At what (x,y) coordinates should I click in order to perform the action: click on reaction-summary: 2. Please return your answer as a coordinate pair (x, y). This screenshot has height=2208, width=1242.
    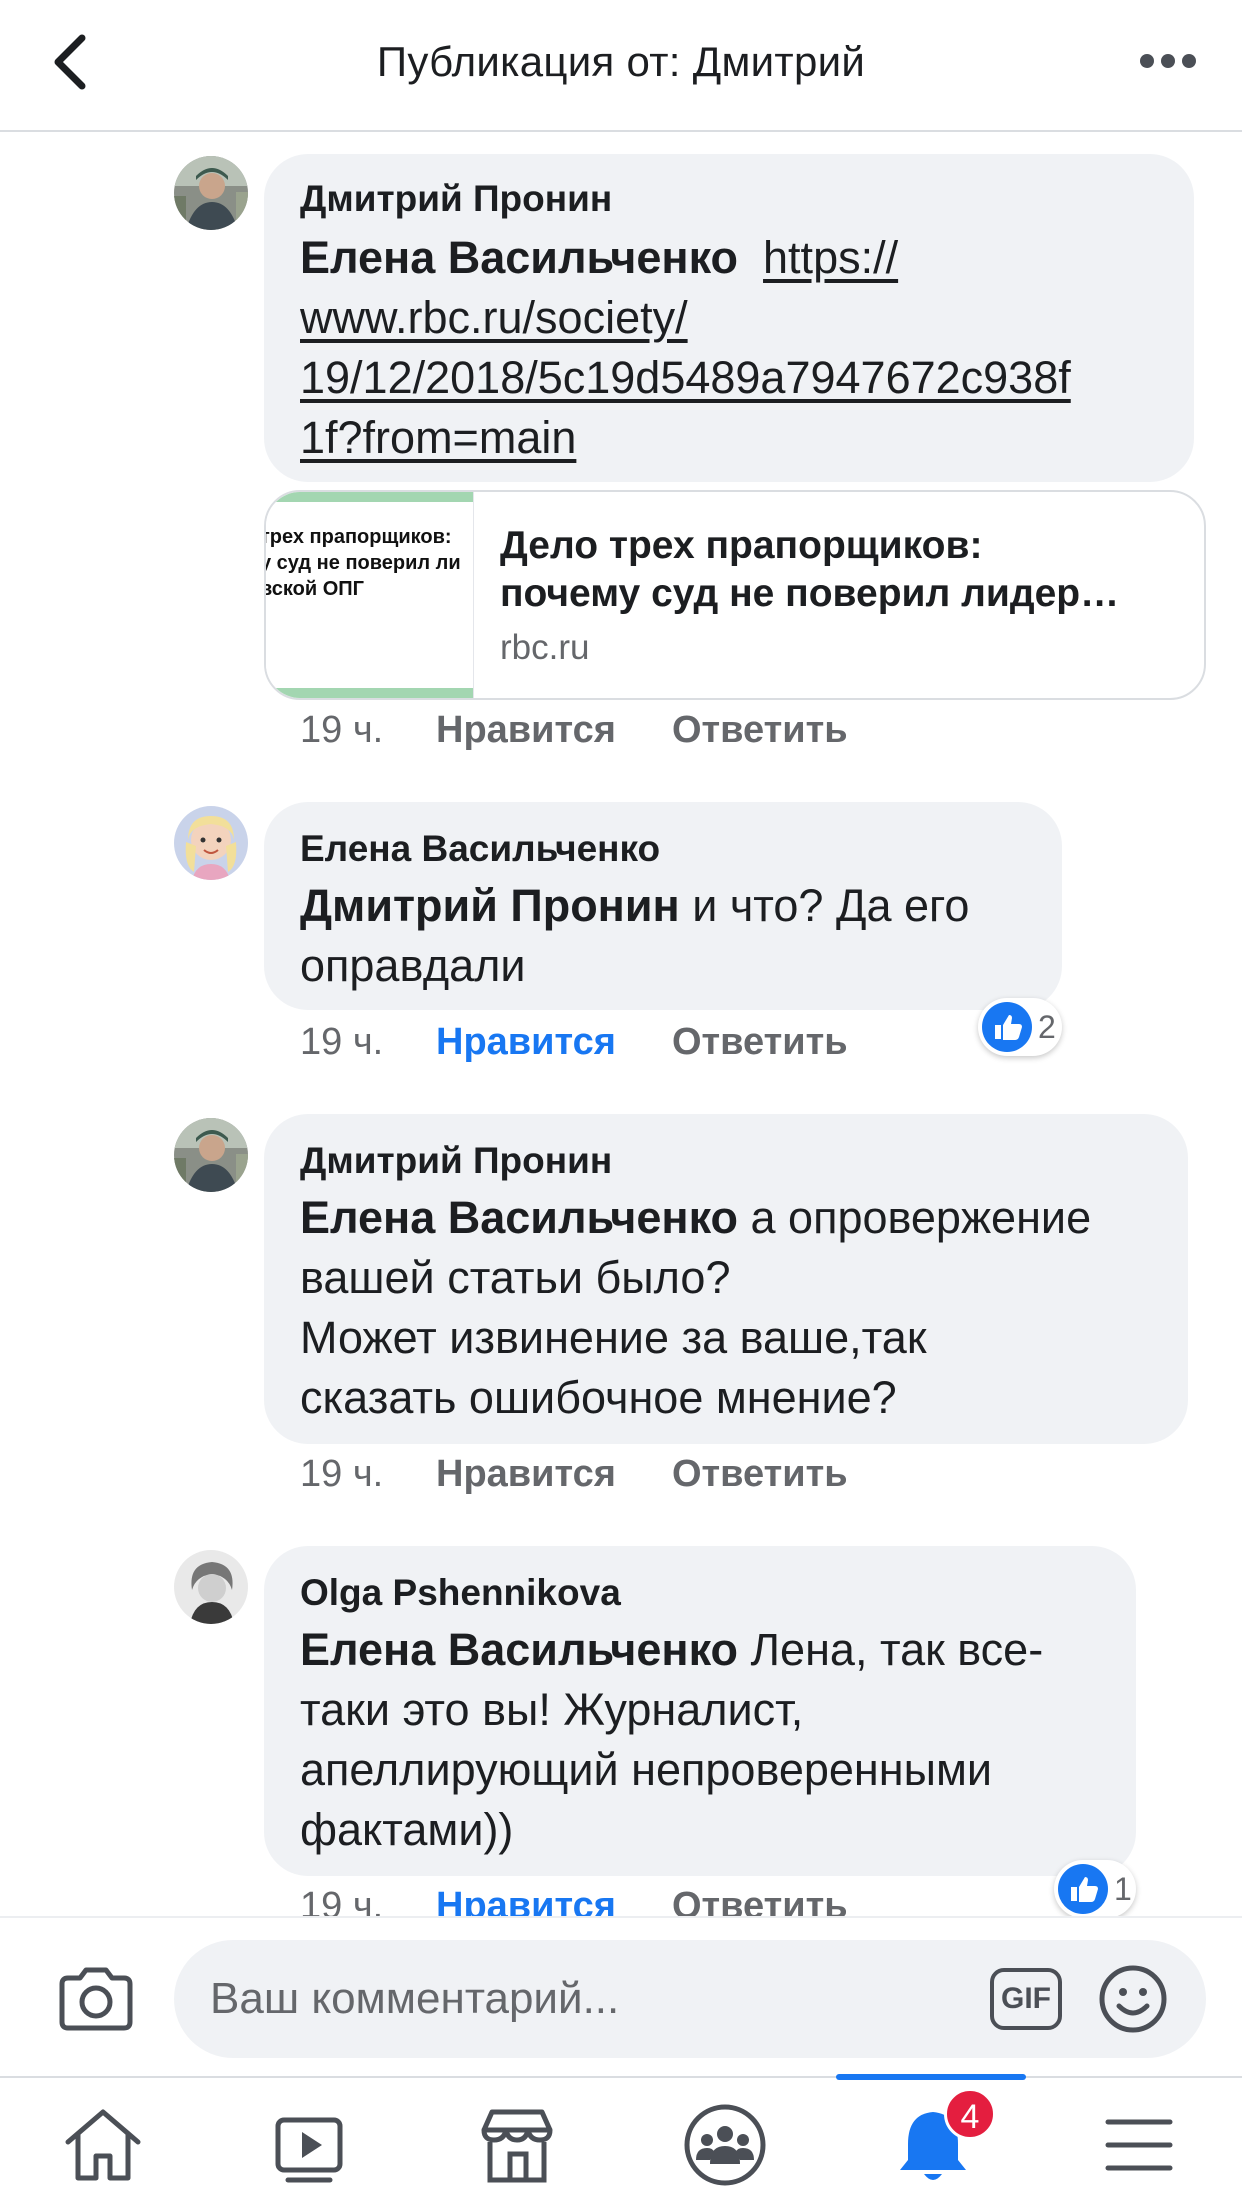
    Looking at the image, I should click on (1020, 1027).